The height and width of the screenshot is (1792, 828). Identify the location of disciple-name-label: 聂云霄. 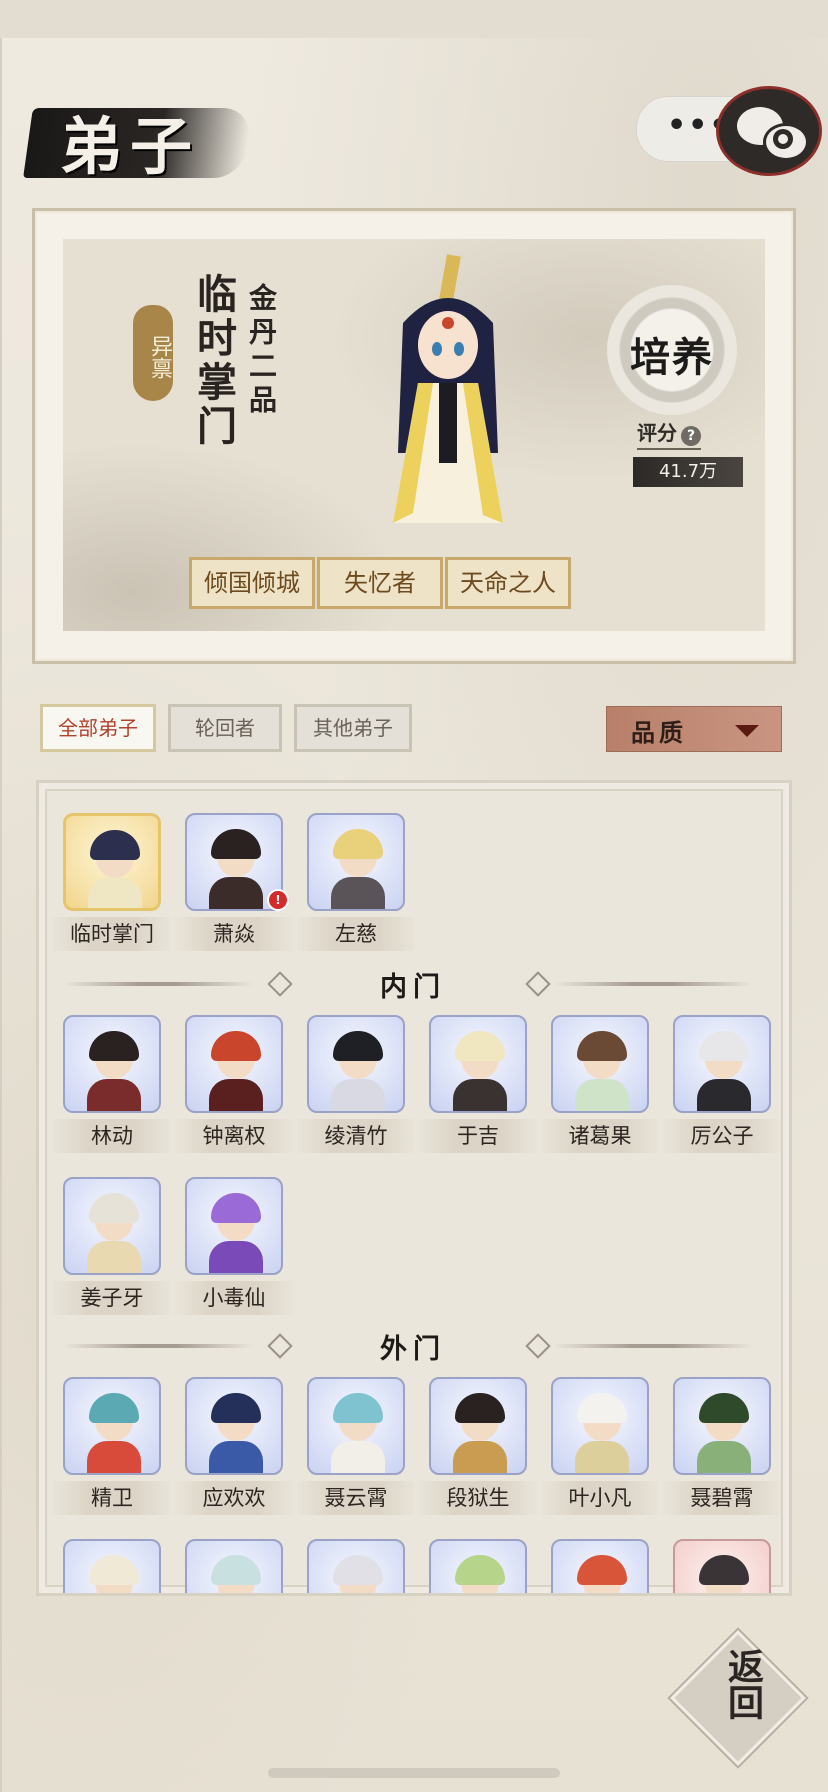
(356, 1498).